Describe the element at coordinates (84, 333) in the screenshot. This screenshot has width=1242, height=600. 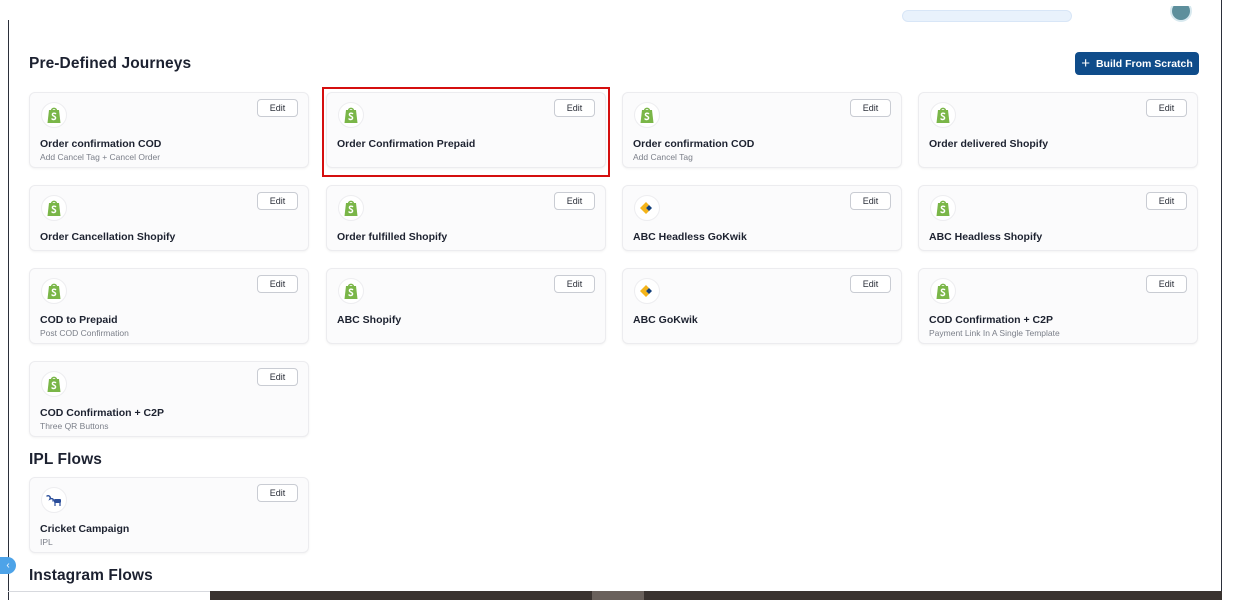
I see `journey-card-subtitle: Post COD Confirmation` at that location.